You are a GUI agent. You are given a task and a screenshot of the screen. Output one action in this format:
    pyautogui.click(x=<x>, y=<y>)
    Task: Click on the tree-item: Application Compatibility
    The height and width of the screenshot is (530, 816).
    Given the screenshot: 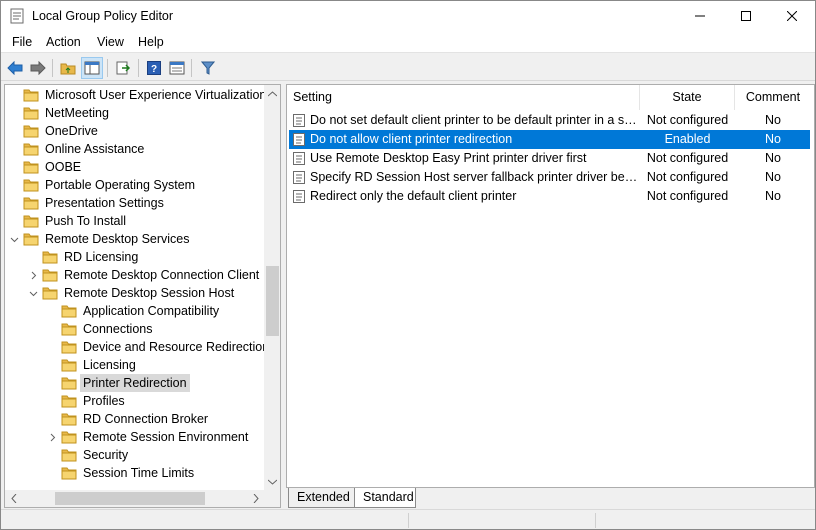 What is the action you would take?
    pyautogui.click(x=134, y=311)
    